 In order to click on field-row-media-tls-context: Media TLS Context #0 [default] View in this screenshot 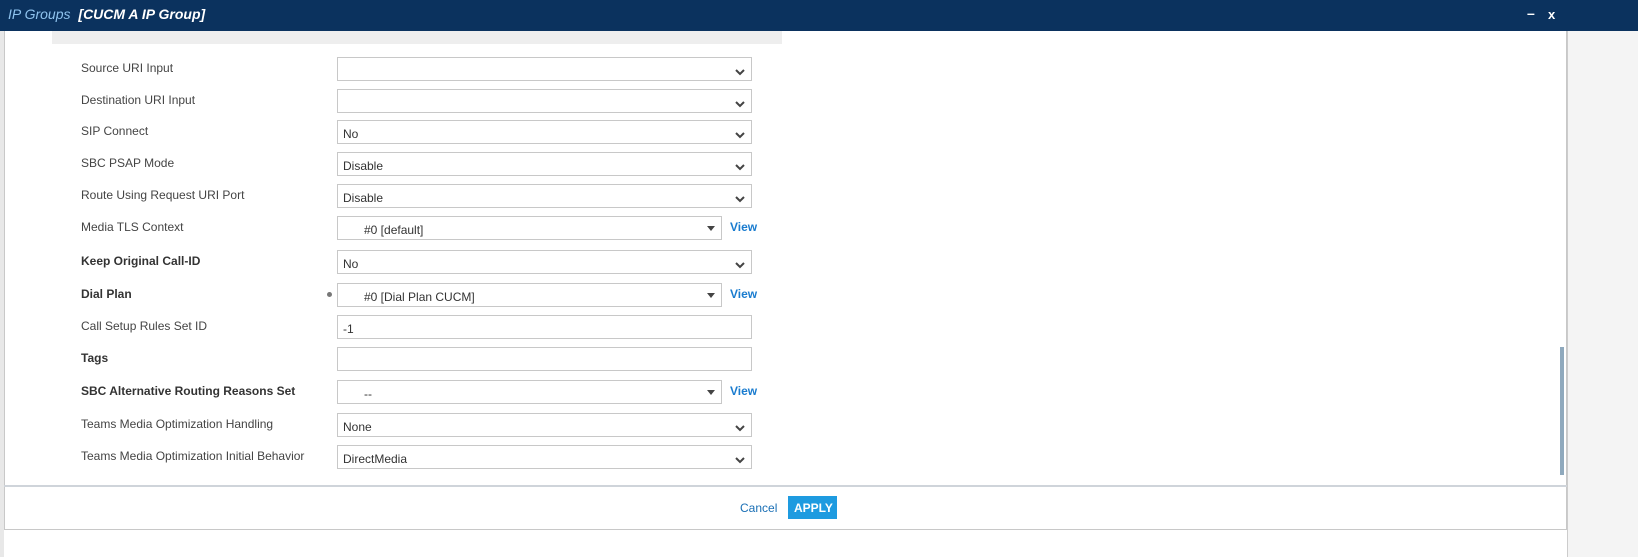, I will do `click(431, 228)`.